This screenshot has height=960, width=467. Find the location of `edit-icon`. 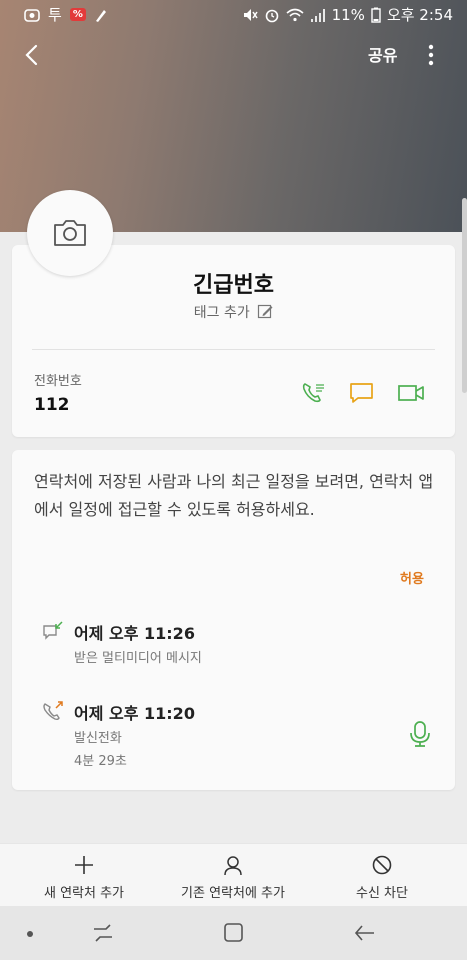

edit-icon is located at coordinates (265, 311).